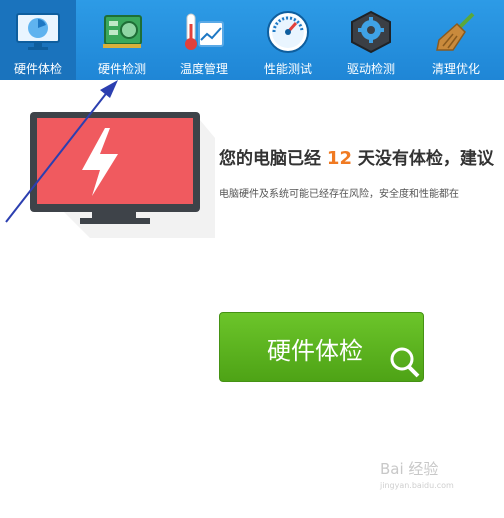 The width and height of the screenshot is (504, 518). What do you see at coordinates (122, 32) in the screenshot?
I see `circuit-board-icon` at bounding box center [122, 32].